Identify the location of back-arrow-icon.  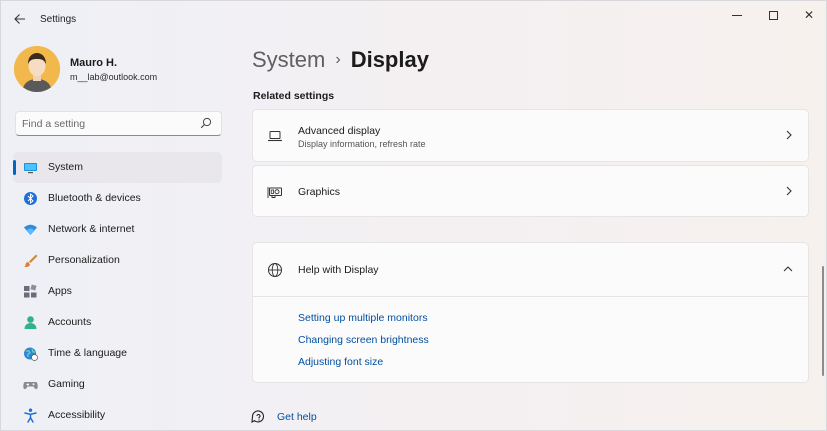
(19, 19).